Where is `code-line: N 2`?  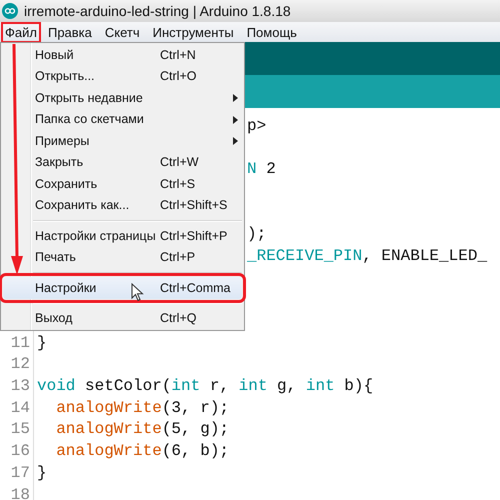 code-line: N 2 is located at coordinates (261, 169).